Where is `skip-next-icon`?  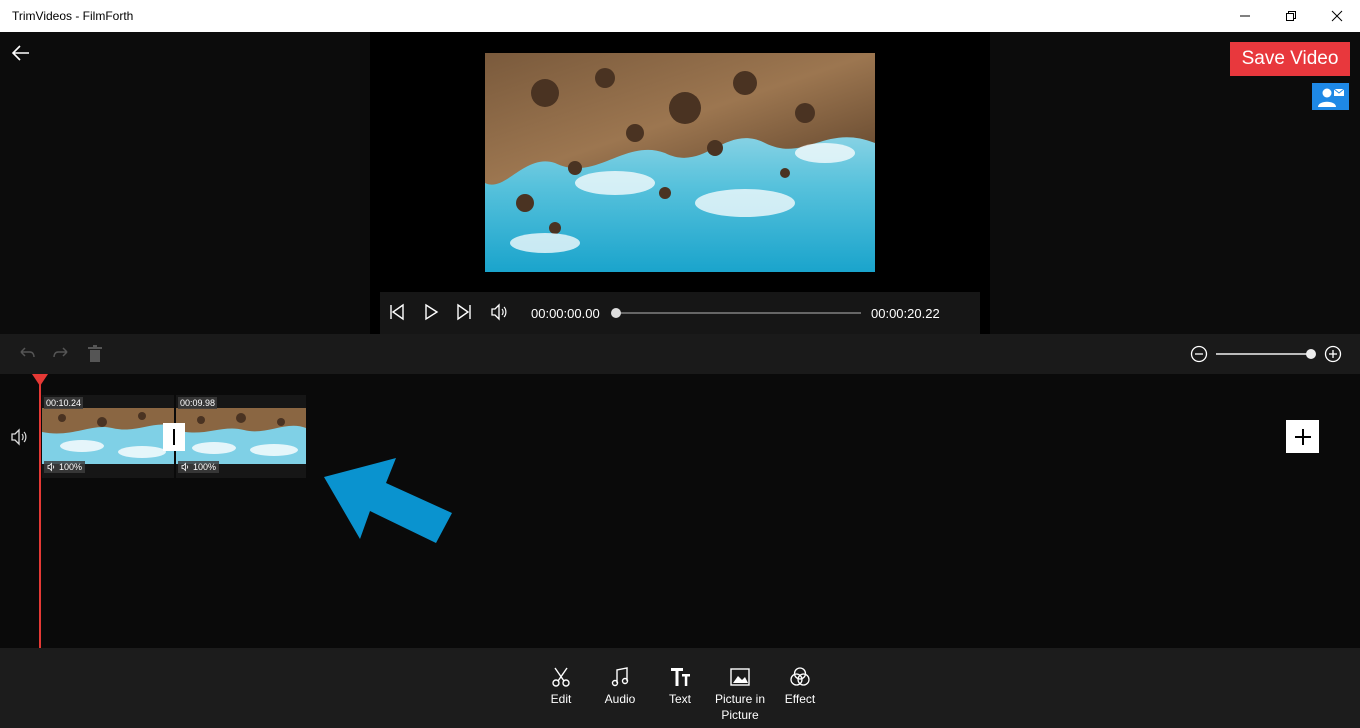 skip-next-icon is located at coordinates (464, 312).